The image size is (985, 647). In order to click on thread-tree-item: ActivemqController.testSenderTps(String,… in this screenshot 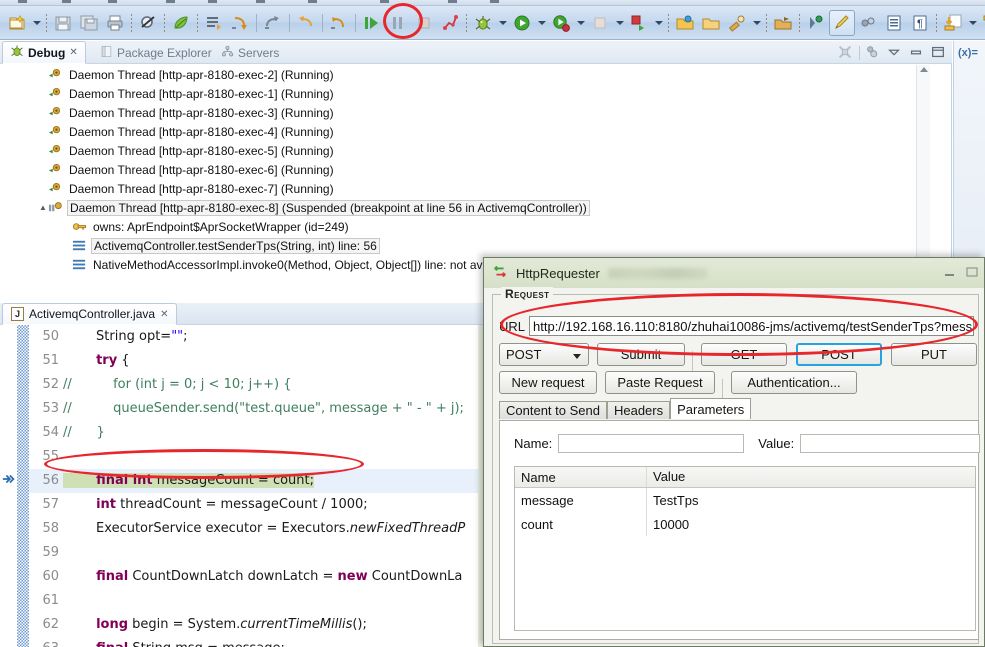, I will do `click(465, 245)`.